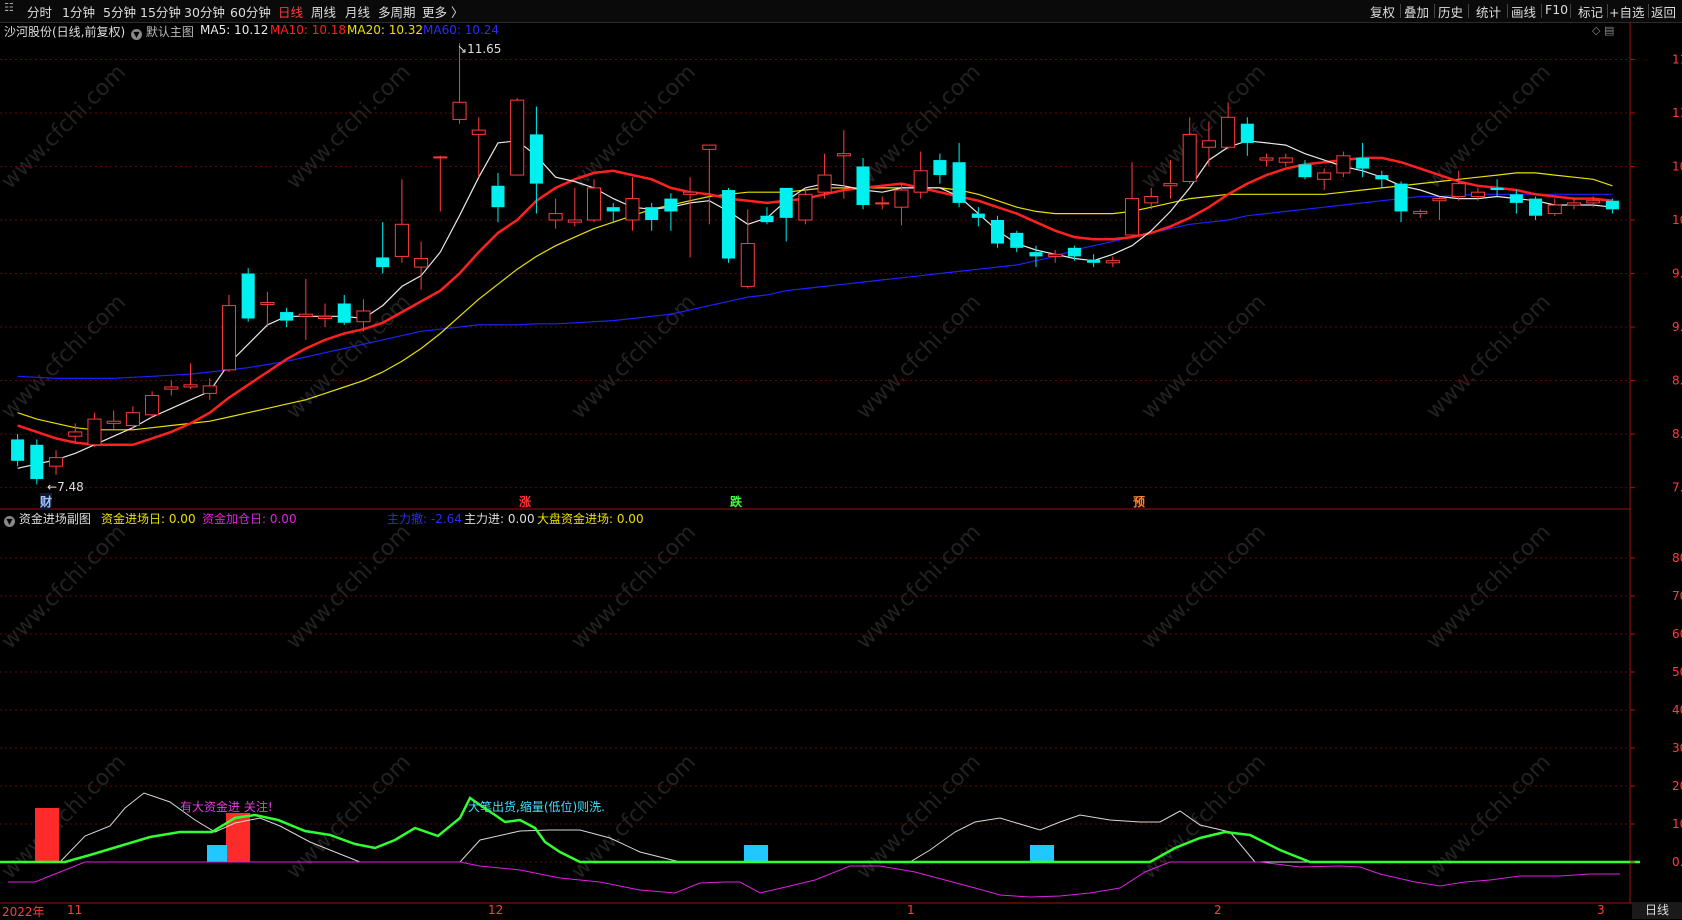 The image size is (1682, 920). What do you see at coordinates (23, 912) in the screenshot?
I see `date-label-year: 2022年` at bounding box center [23, 912].